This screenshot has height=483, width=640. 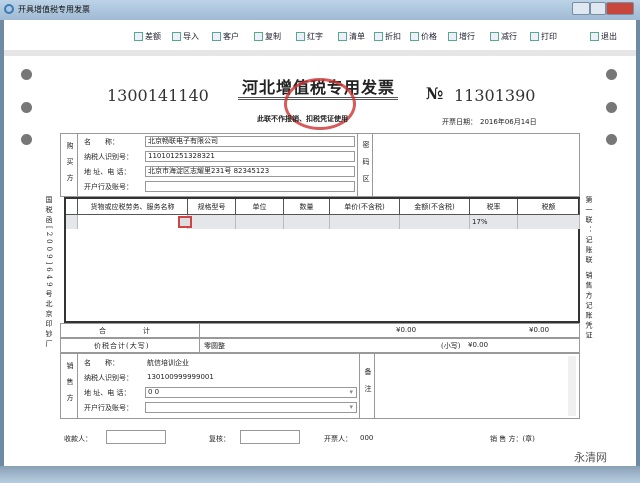 I want to click on invoice-date: 2016年06月14日, so click(x=508, y=122).